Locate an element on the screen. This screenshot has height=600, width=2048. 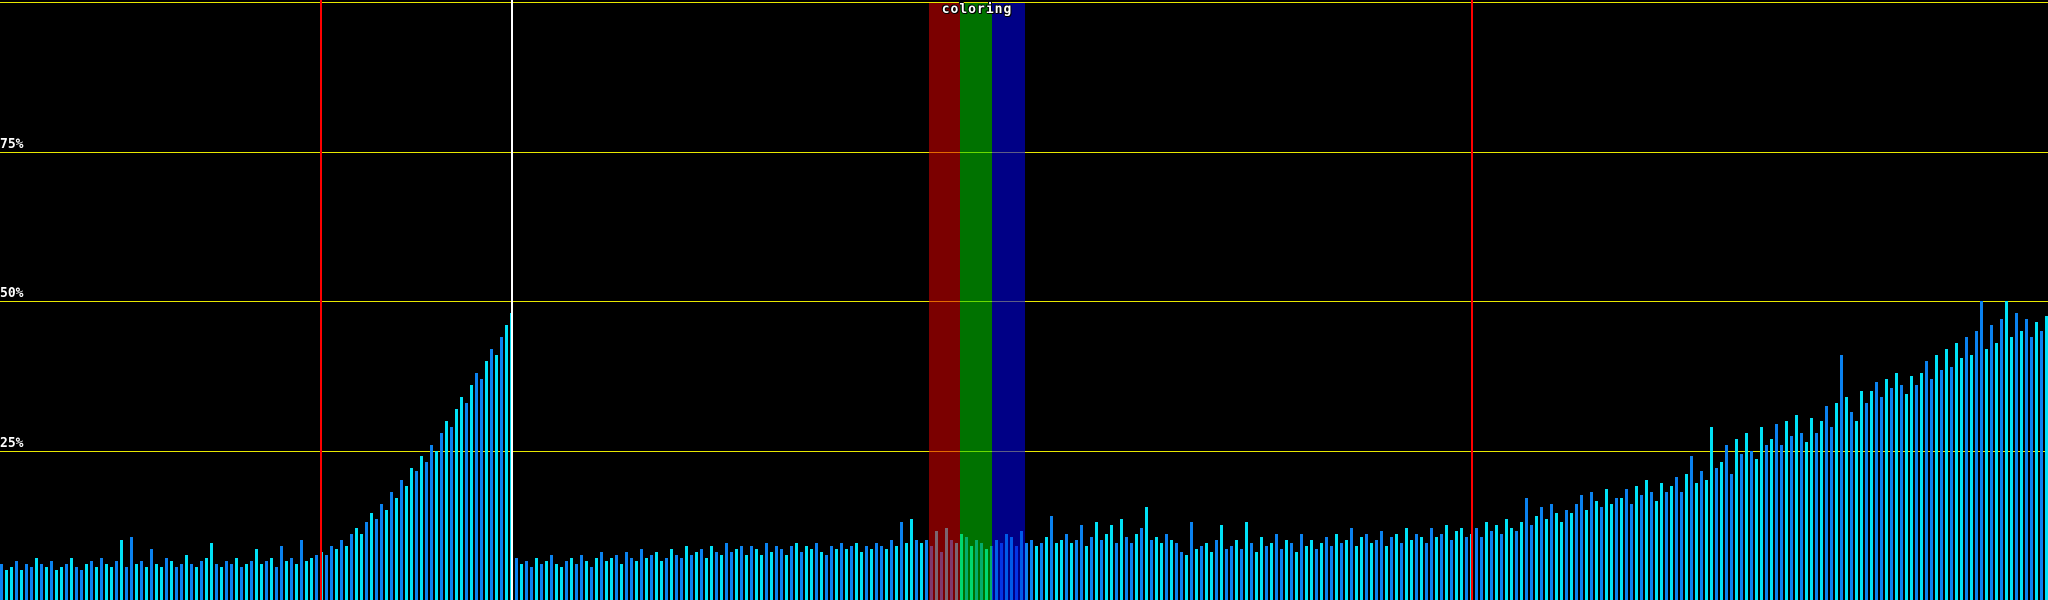
coloring-band-label: coloring is located at coordinates (977, 9).